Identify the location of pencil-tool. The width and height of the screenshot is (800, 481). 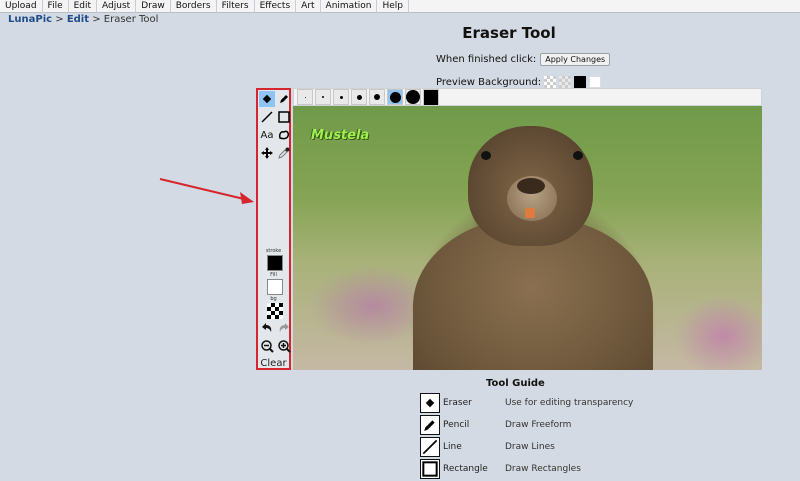
(284, 99).